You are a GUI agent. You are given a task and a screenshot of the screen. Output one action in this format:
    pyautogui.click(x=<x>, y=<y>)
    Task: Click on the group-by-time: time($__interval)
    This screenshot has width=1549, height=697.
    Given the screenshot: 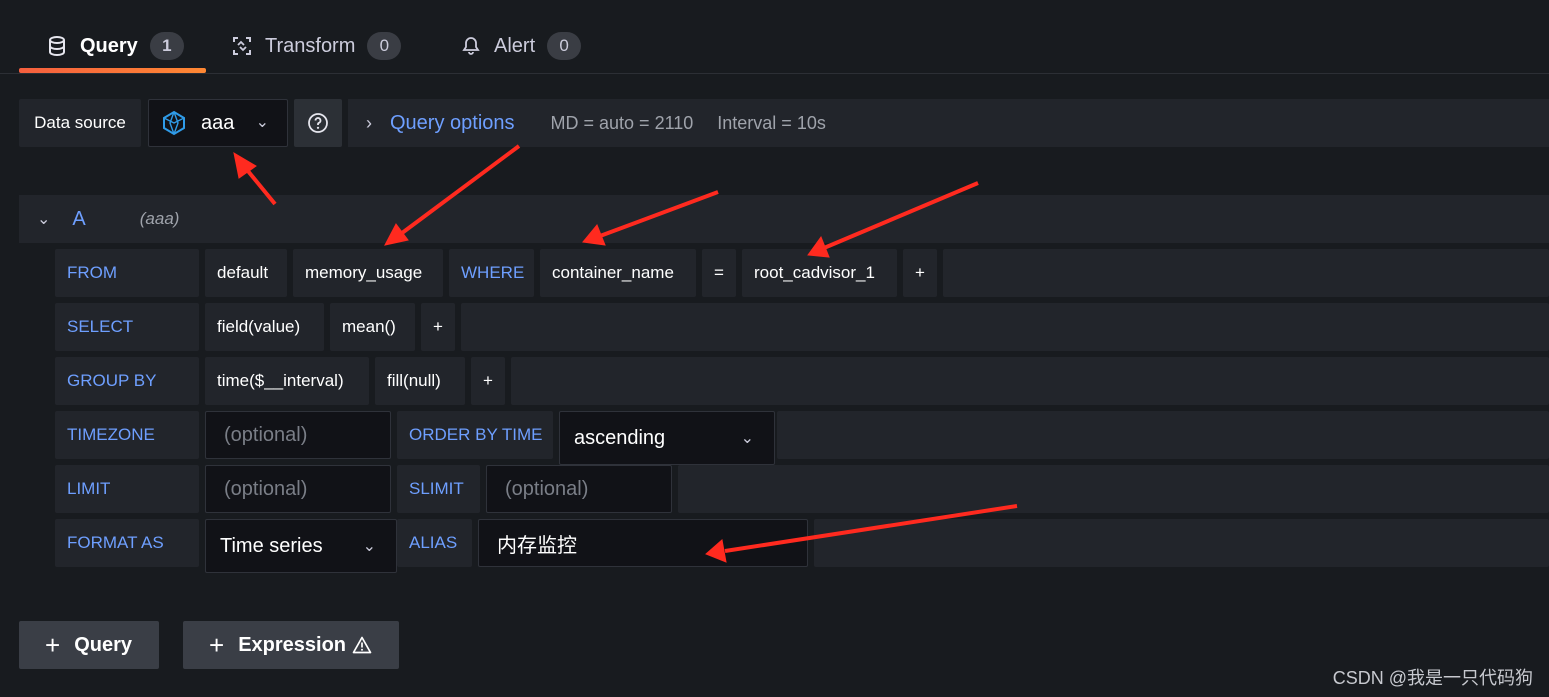 What is the action you would take?
    pyautogui.click(x=287, y=381)
    